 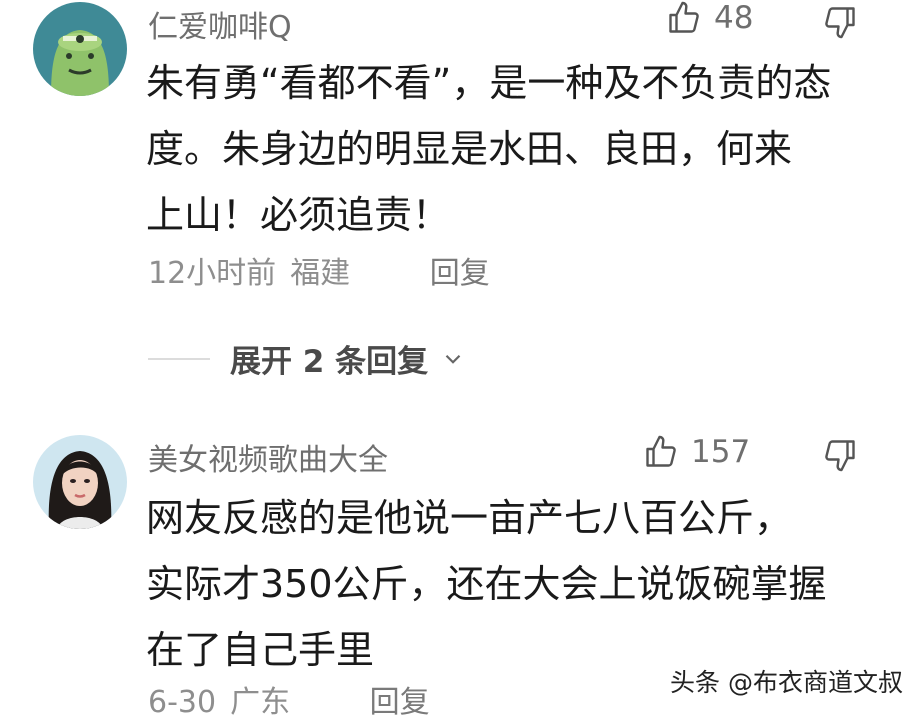 What do you see at coordinates (212, 273) in the screenshot?
I see `comment-time: 12小时前` at bounding box center [212, 273].